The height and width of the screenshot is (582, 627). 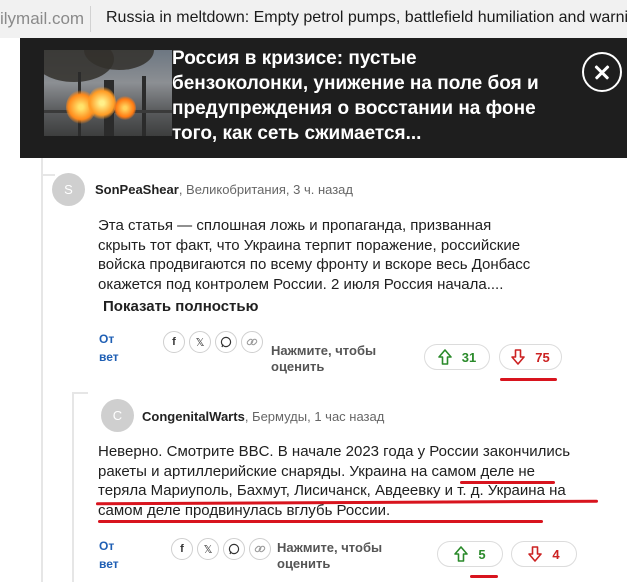 I want to click on downvote-count: 4, so click(x=556, y=554).